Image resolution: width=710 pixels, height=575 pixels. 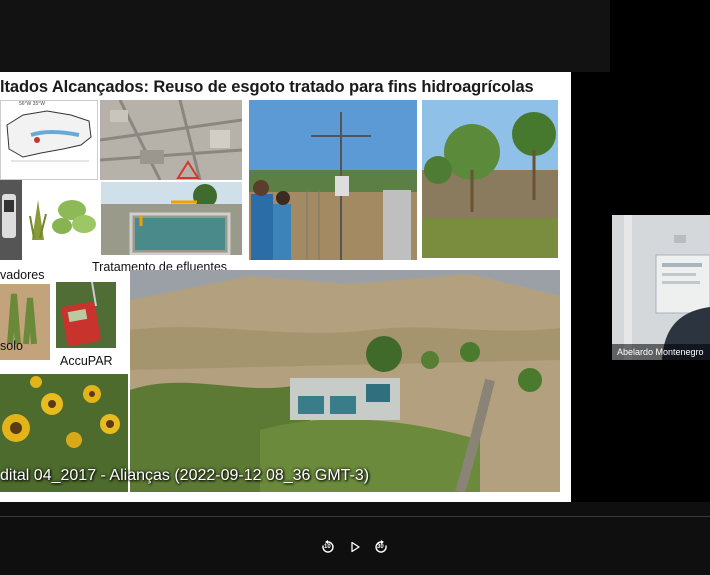 What do you see at coordinates (305, 36) in the screenshot?
I see `top-bar` at bounding box center [305, 36].